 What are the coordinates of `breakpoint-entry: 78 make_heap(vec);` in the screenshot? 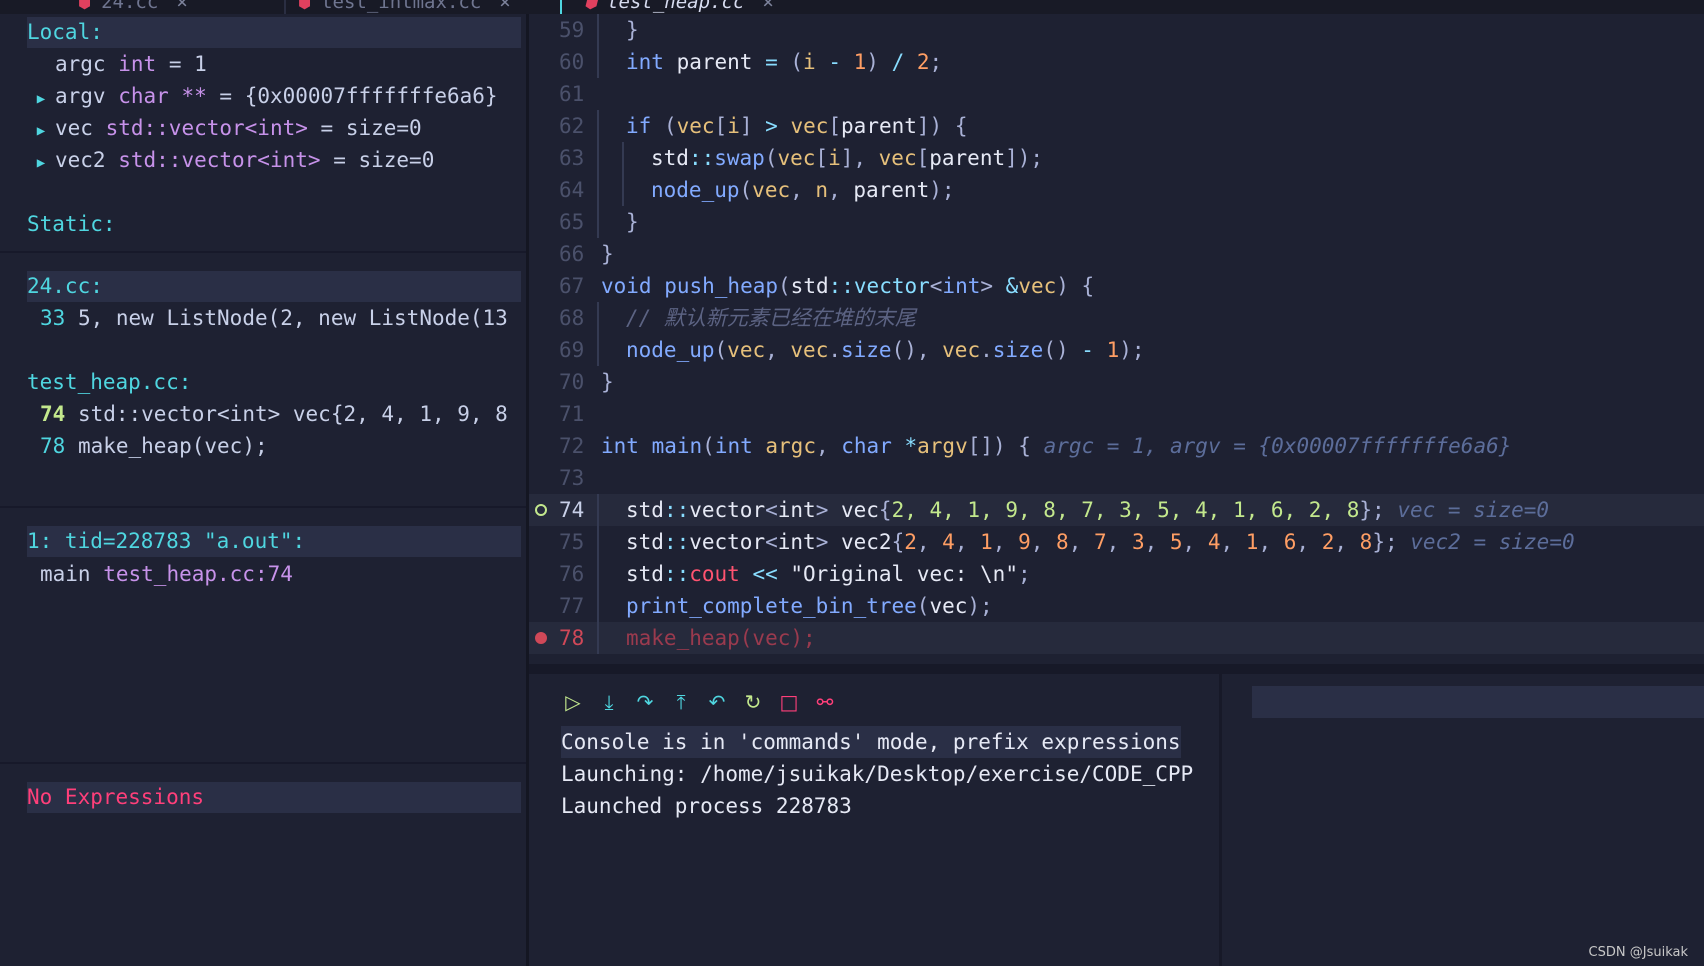 It's located at (274, 446).